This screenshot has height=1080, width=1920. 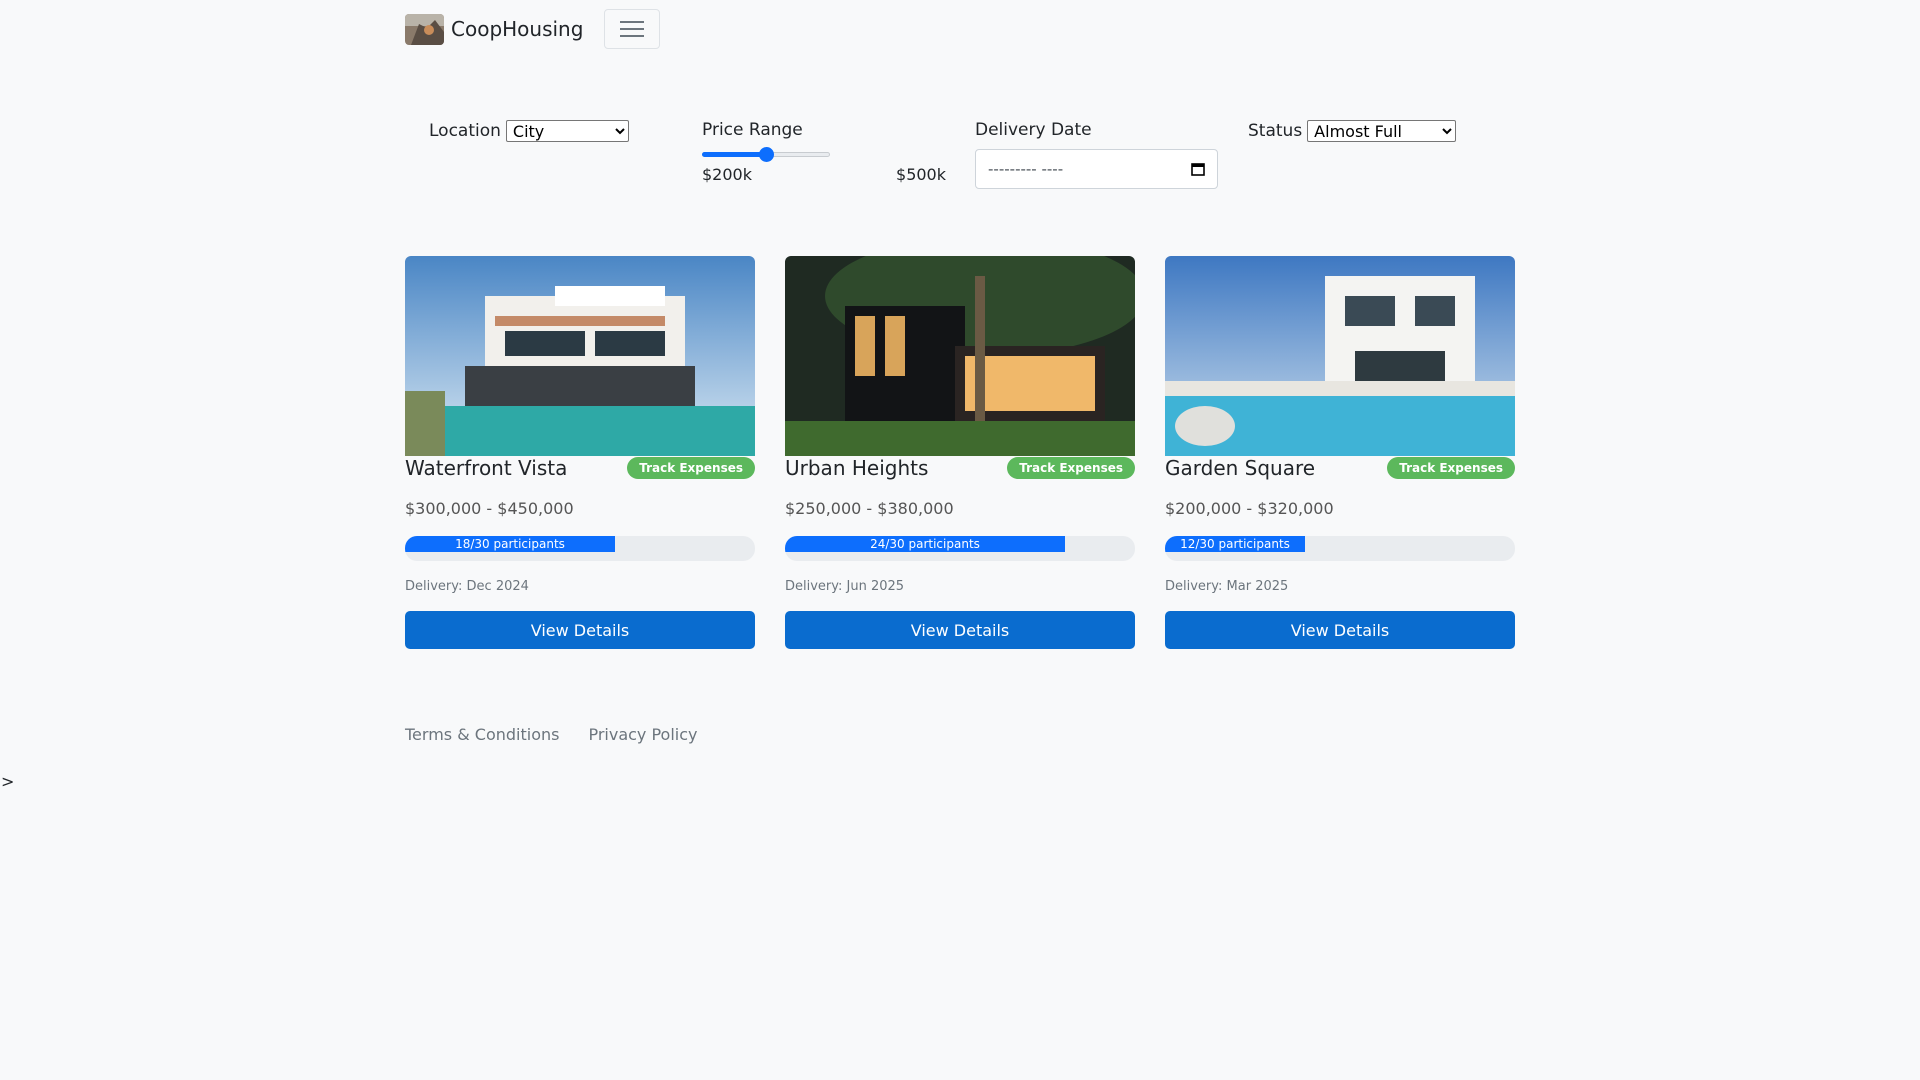 I want to click on participants-progress-bar: 18/30 participants, so click(x=510, y=544).